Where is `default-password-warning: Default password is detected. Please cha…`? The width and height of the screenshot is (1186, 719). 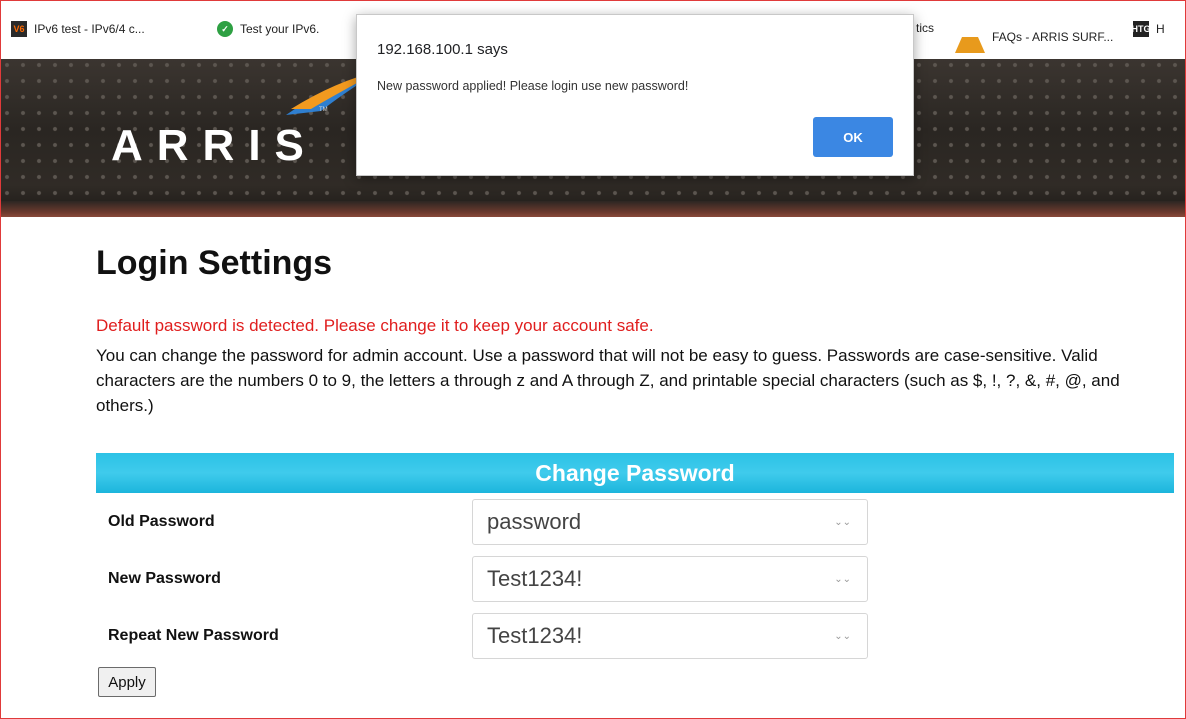 default-password-warning: Default password is detected. Please cha… is located at coordinates (375, 325).